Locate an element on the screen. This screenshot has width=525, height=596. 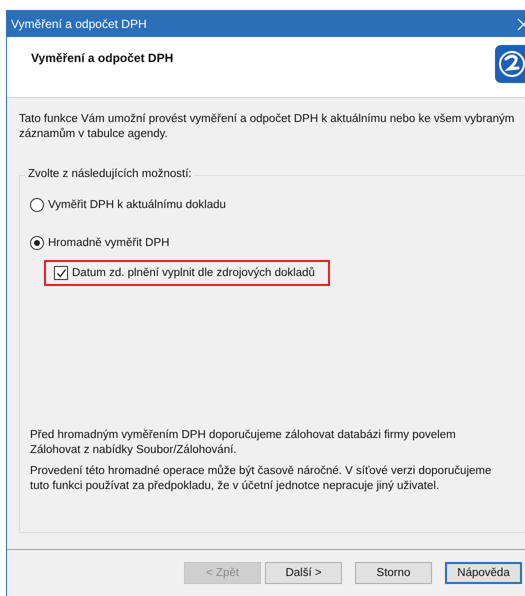
header-title: Vyměření a odpočet DPH is located at coordinates (102, 58).